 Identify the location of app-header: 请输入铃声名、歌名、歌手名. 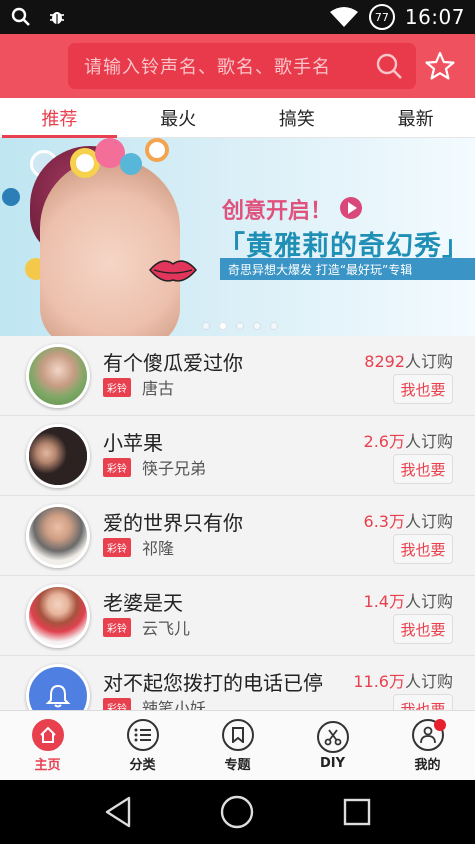
(237, 66).